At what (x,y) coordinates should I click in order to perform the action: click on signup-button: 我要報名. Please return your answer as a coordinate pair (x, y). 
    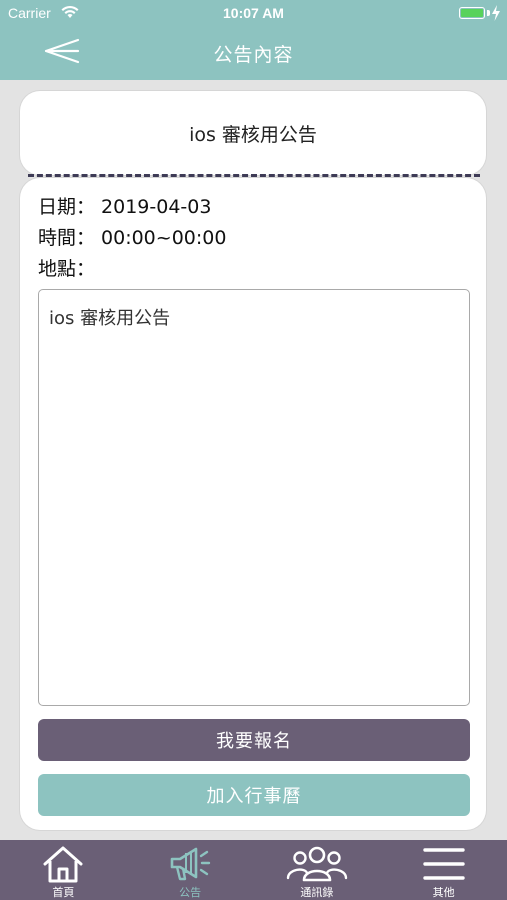
    Looking at the image, I should click on (254, 740).